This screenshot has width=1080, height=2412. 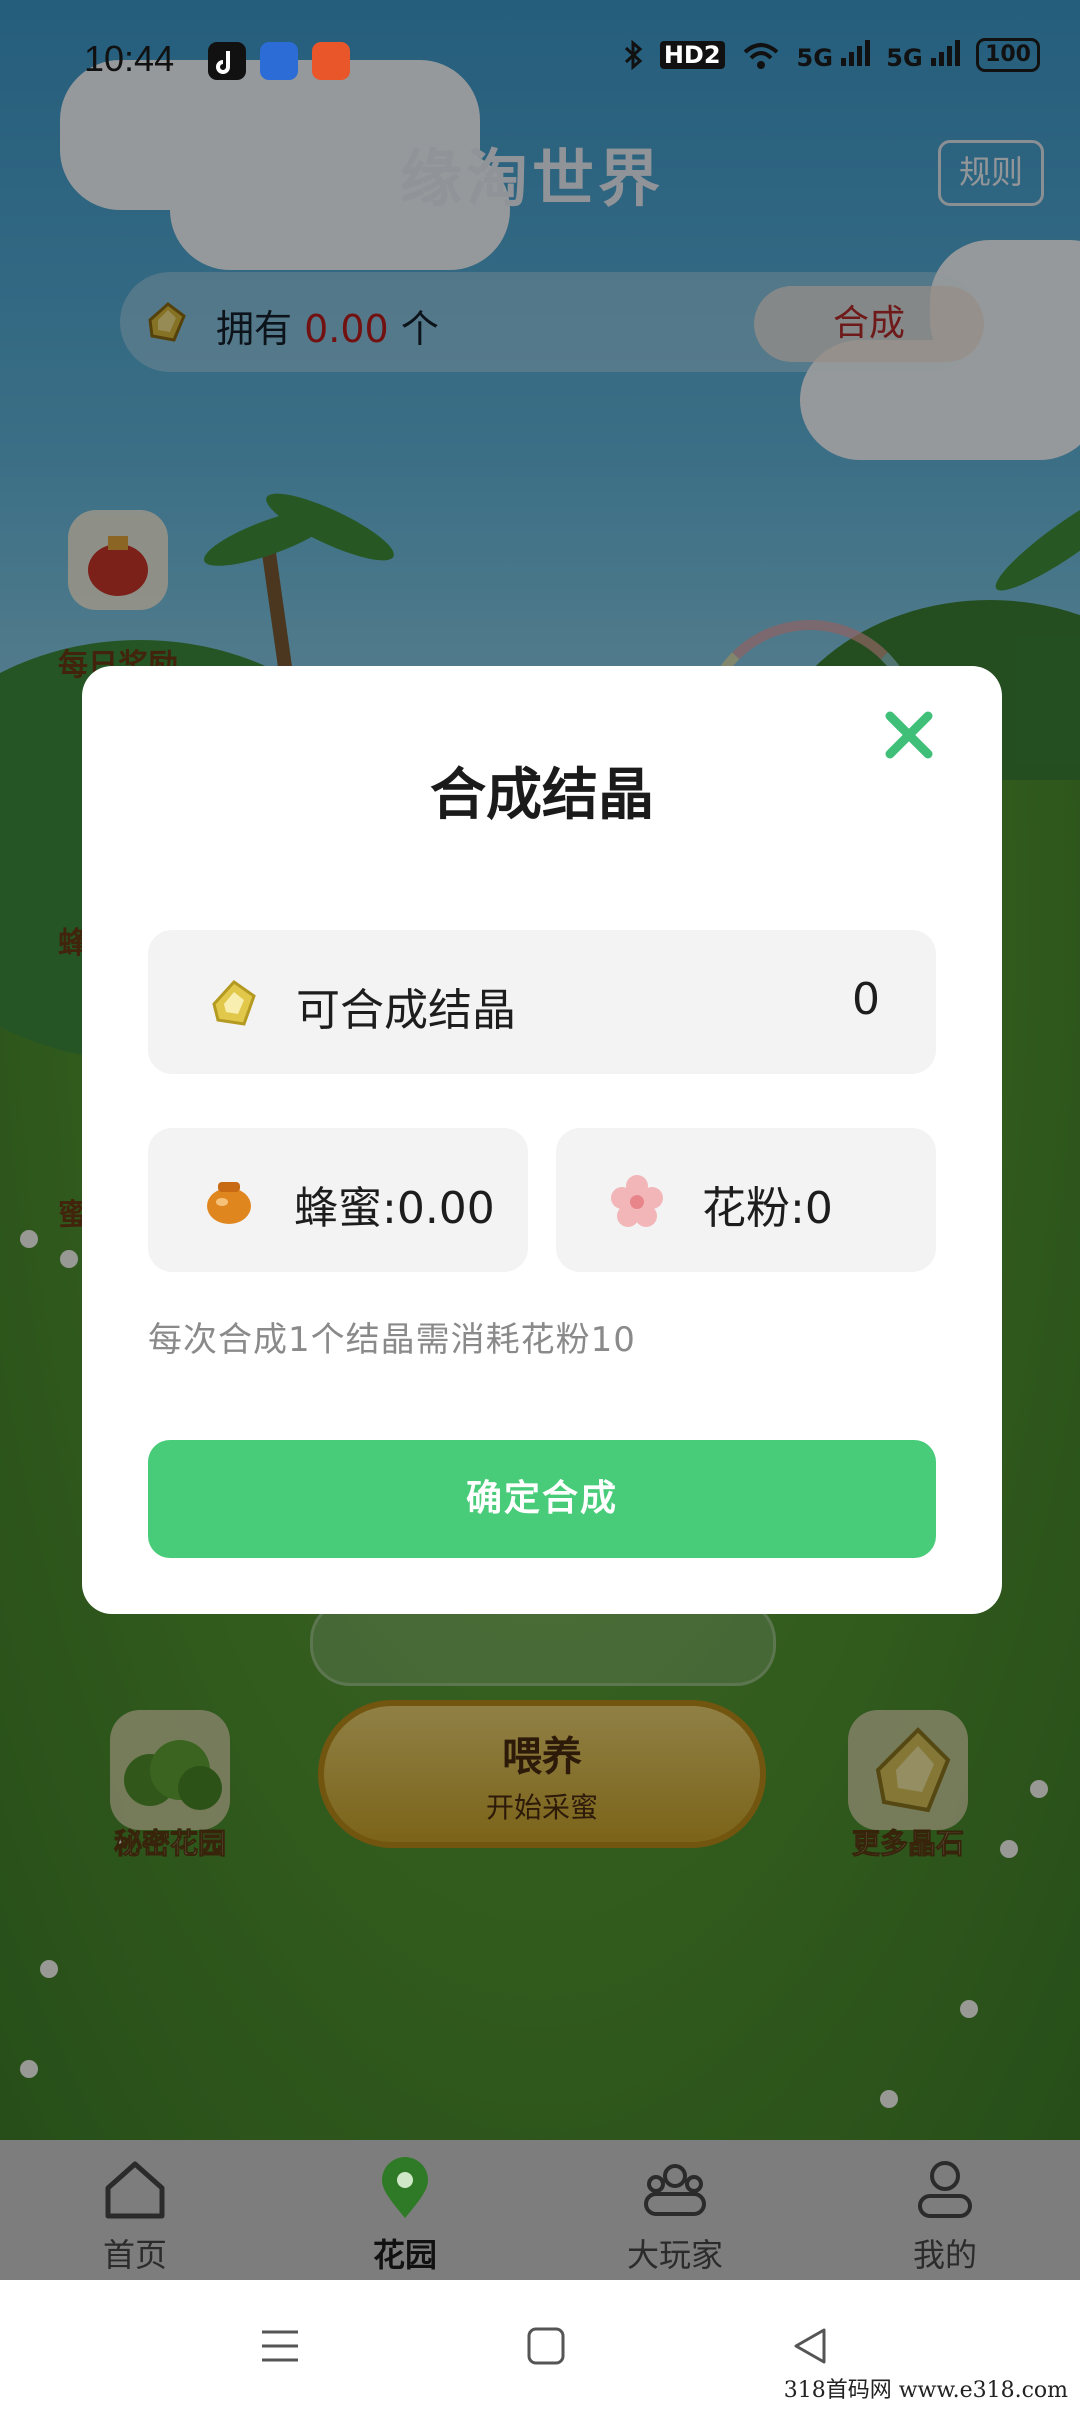 I want to click on bottom-tab-bar: 首页 花园 大玩家 我的, so click(x=540, y=2210).